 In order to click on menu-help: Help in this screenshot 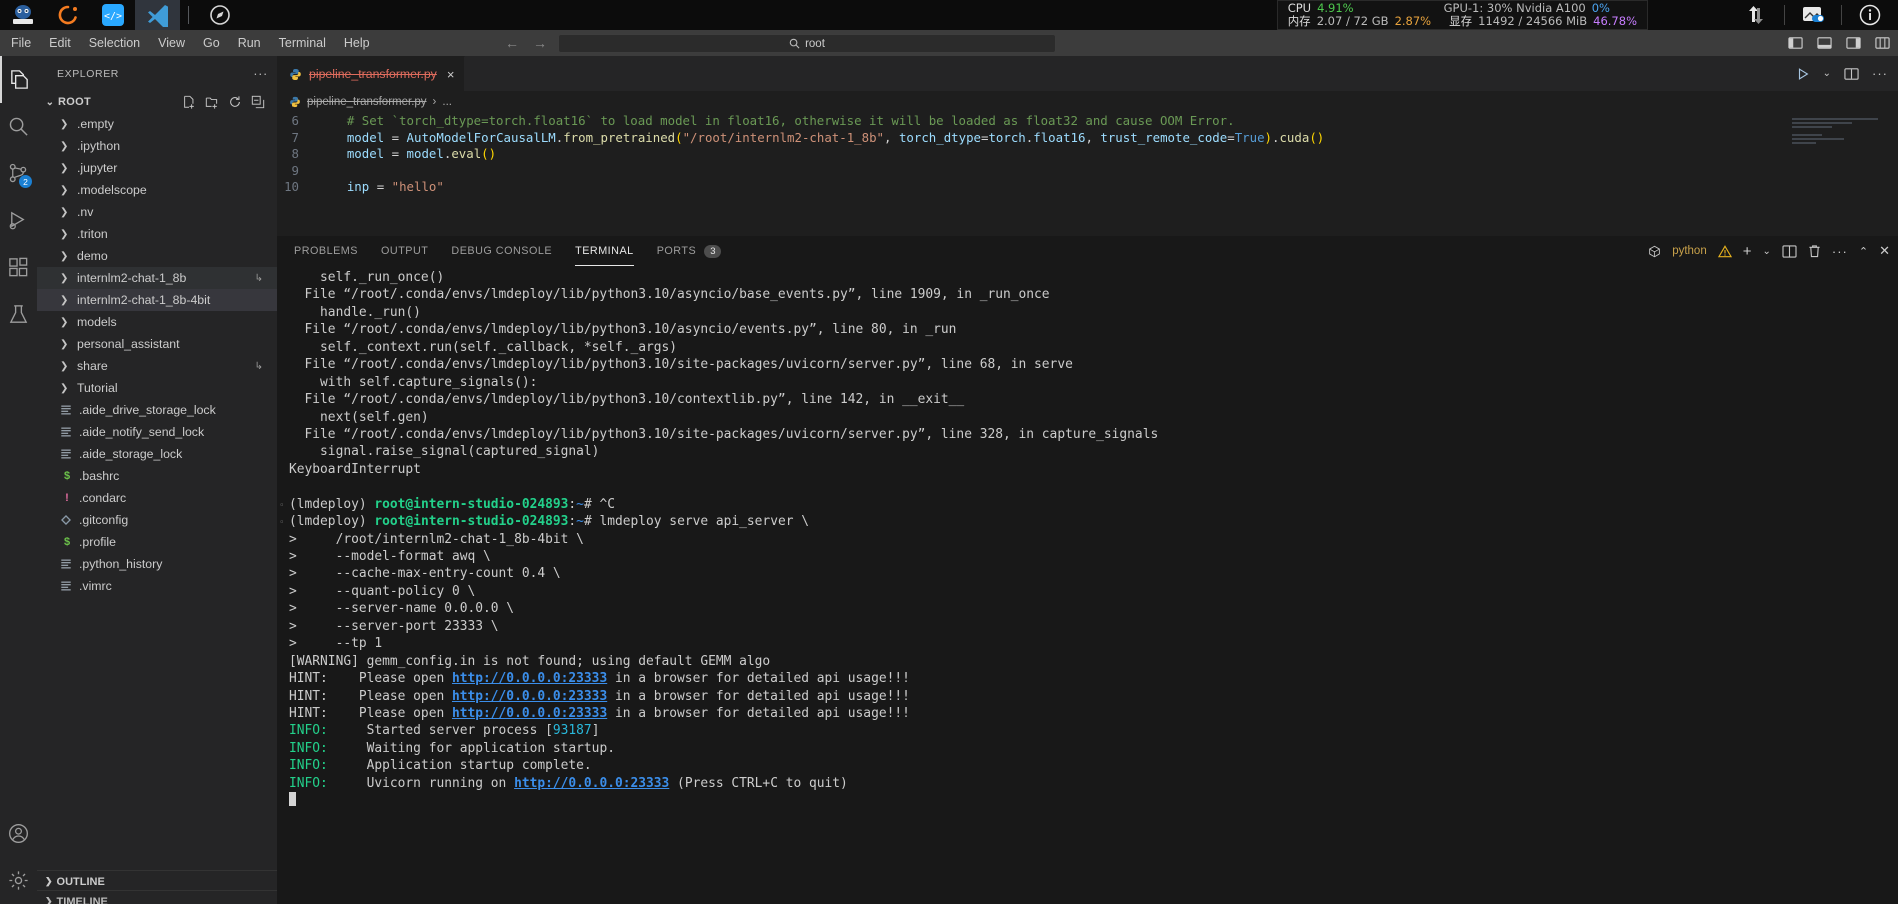, I will do `click(357, 43)`.